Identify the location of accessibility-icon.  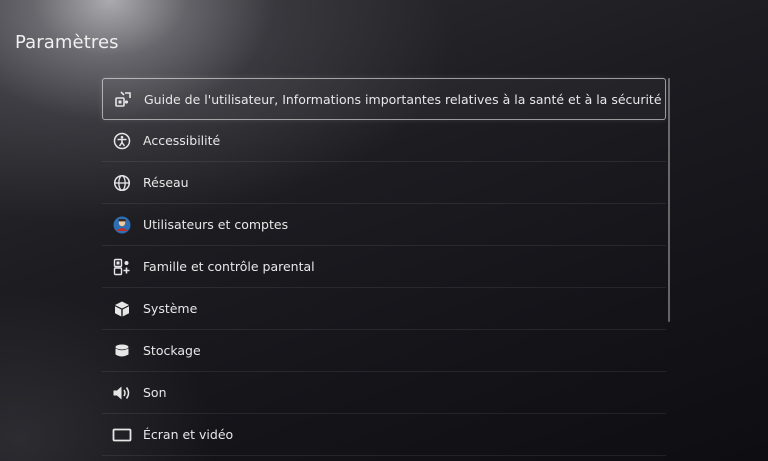
(122, 141).